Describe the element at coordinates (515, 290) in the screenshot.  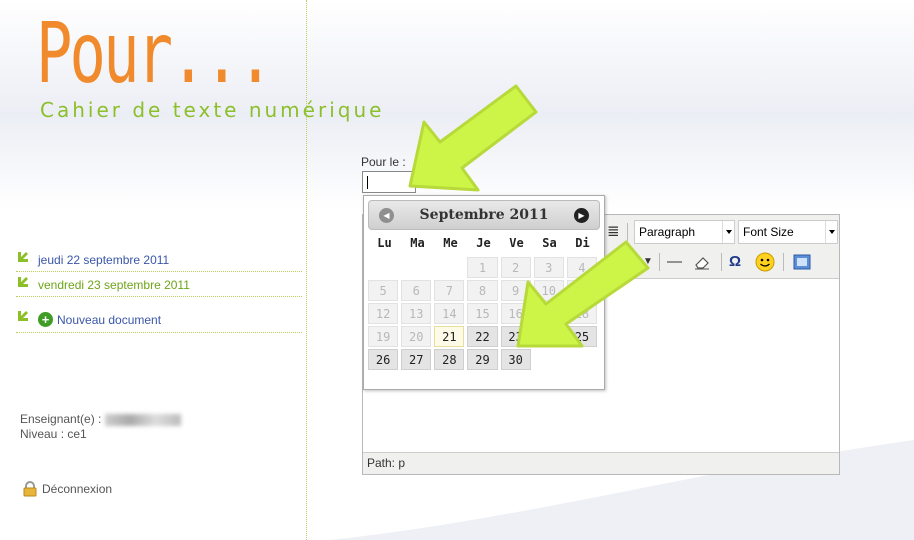
I see `calendar-day: 9` at that location.